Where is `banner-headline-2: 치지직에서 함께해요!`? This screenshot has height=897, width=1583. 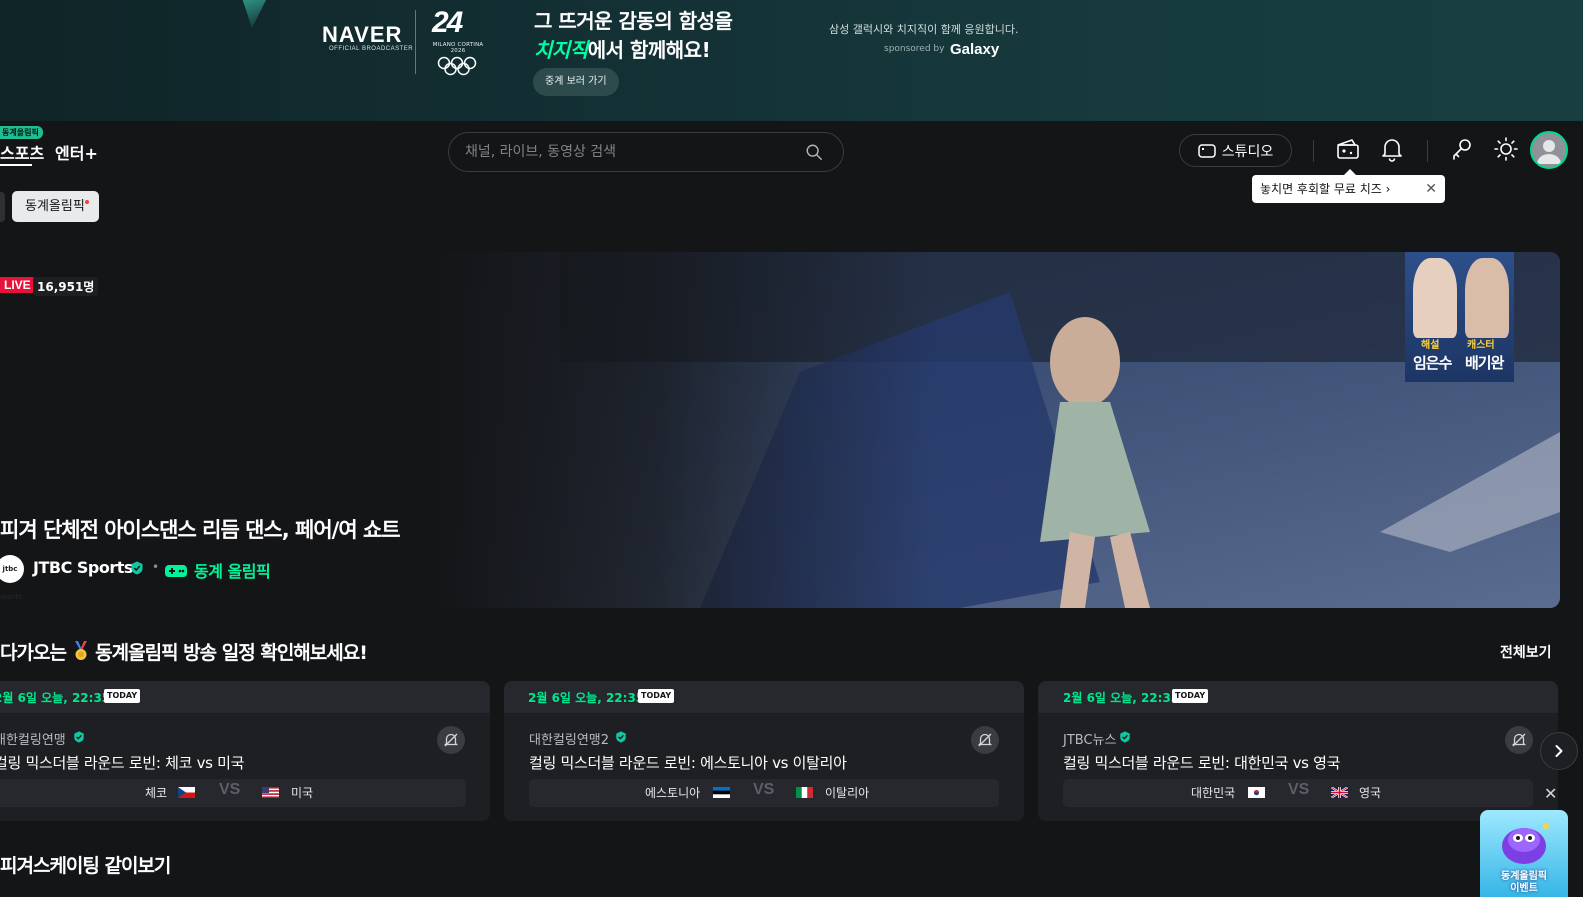 banner-headline-2: 치지직에서 함께해요! is located at coordinates (622, 48).